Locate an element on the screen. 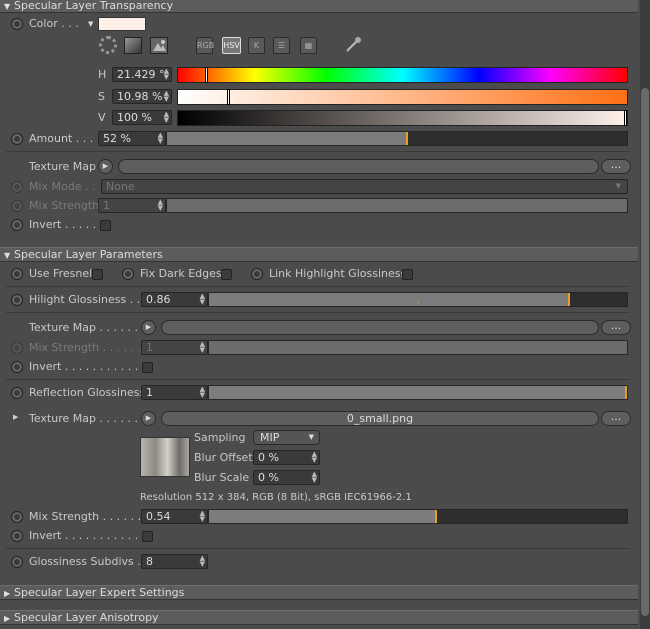 The height and width of the screenshot is (629, 650). saturation-slider is located at coordinates (402, 97).